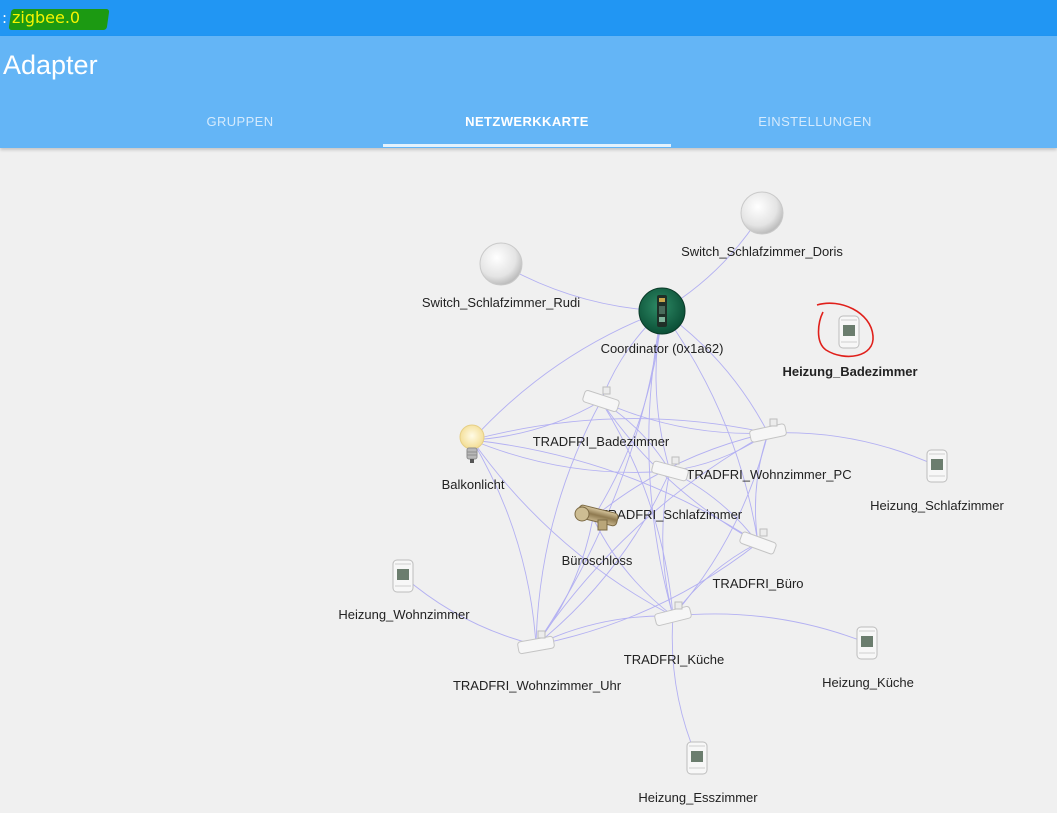  I want to click on node-heizung-badezimmer: Heizung_Badezimmer, so click(850, 340).